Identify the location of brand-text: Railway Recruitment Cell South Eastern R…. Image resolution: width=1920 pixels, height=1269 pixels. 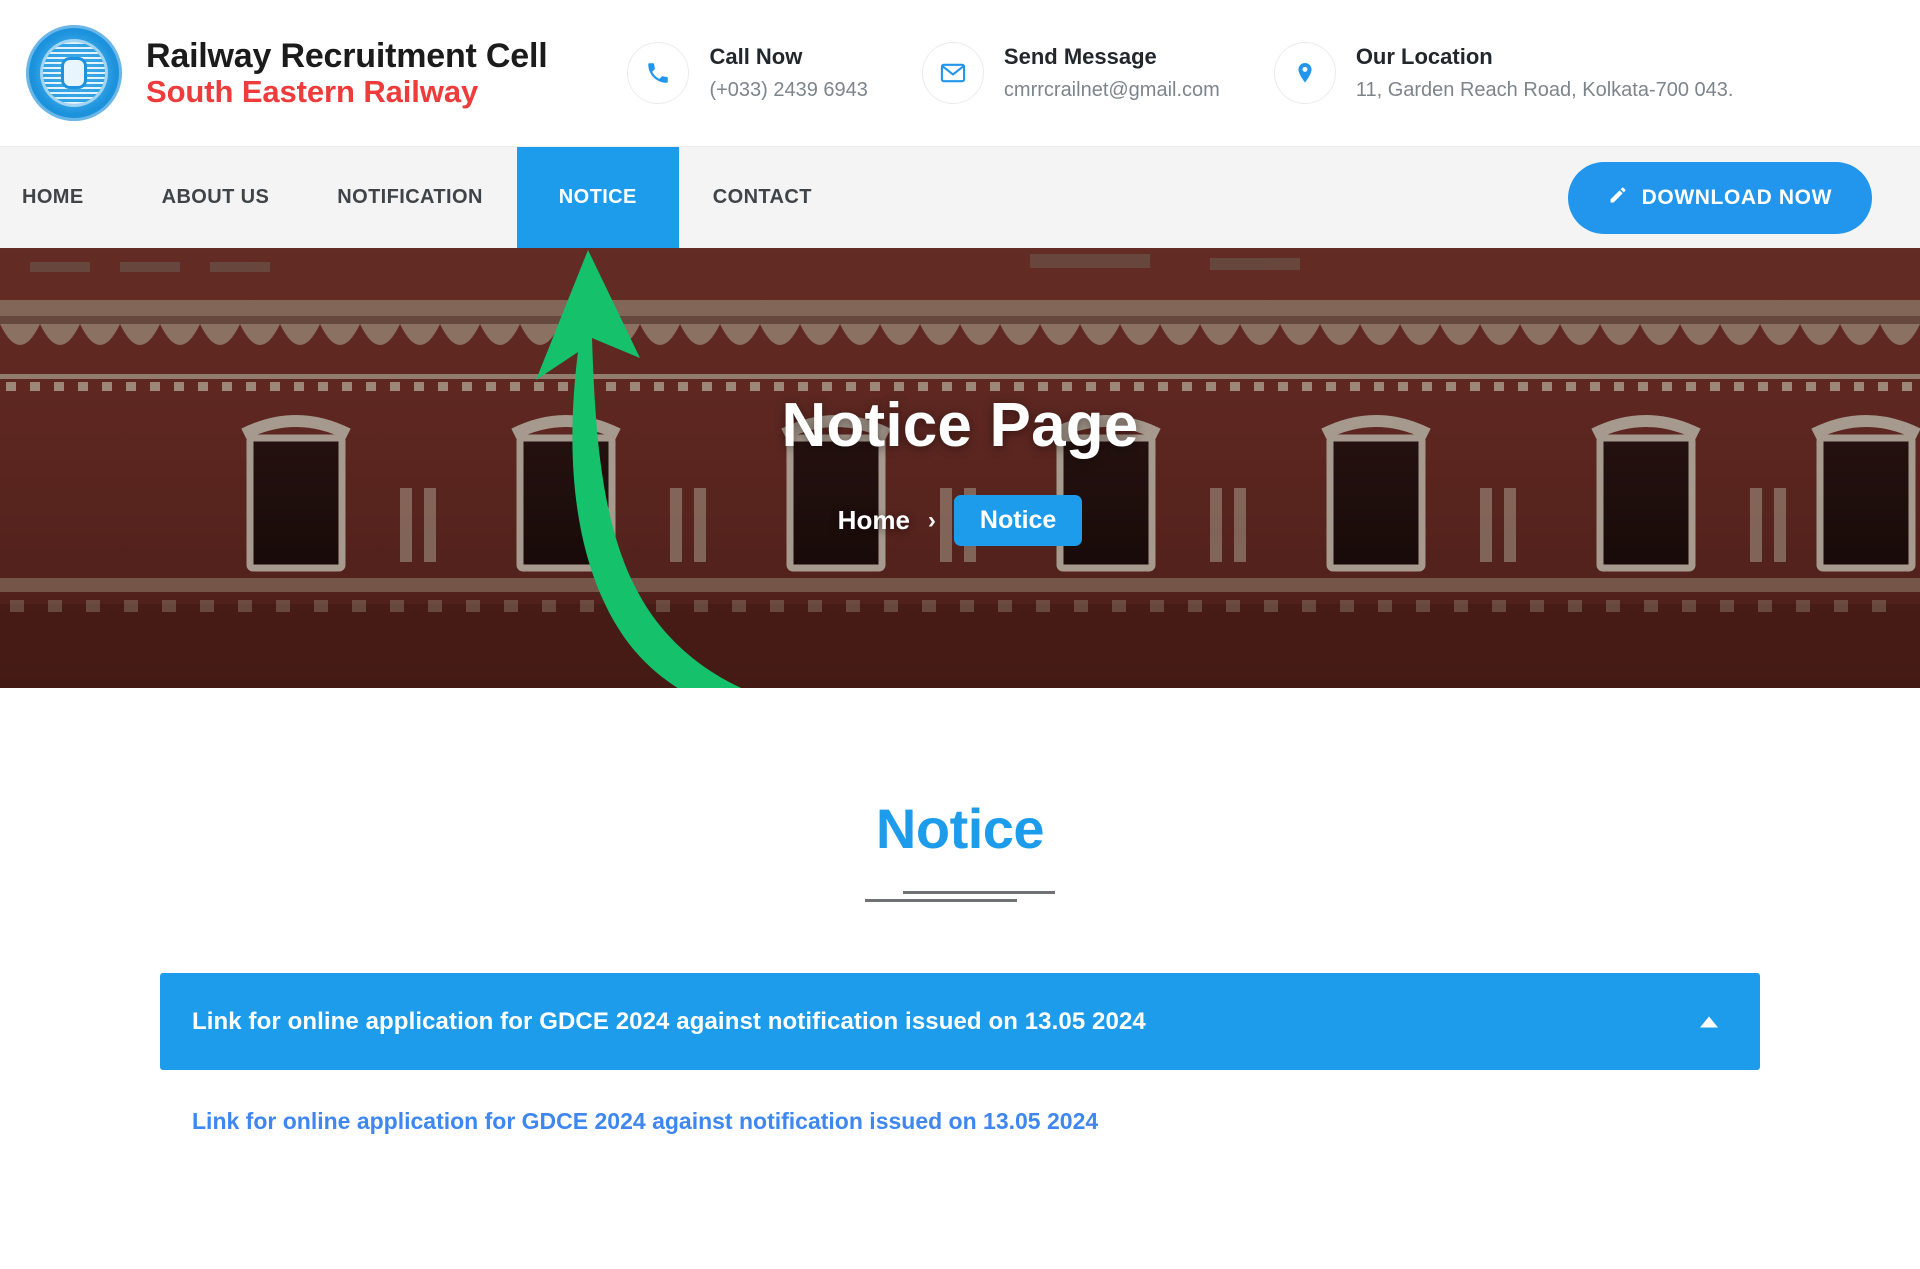
(347, 73).